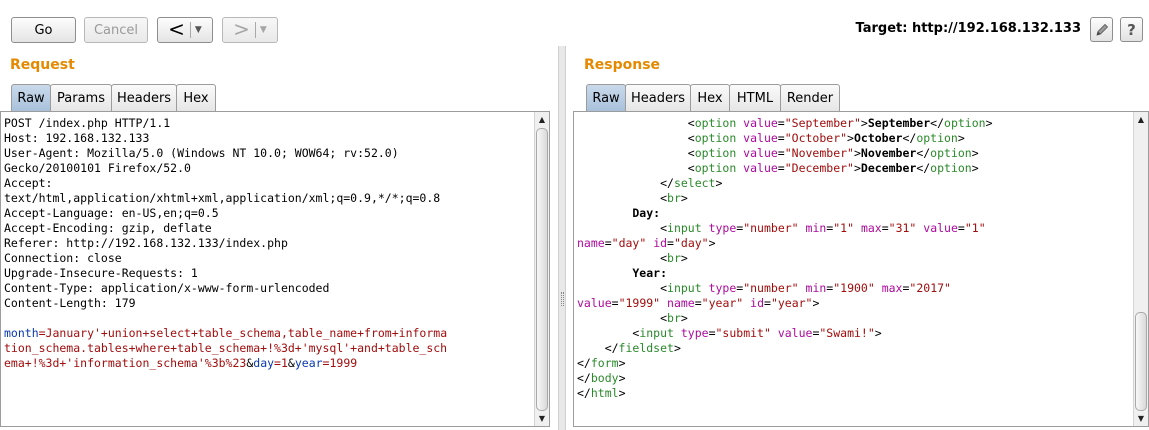 This screenshot has height=430, width=1149. Describe the element at coordinates (291, 363) in the screenshot. I see `code-token: &` at that location.